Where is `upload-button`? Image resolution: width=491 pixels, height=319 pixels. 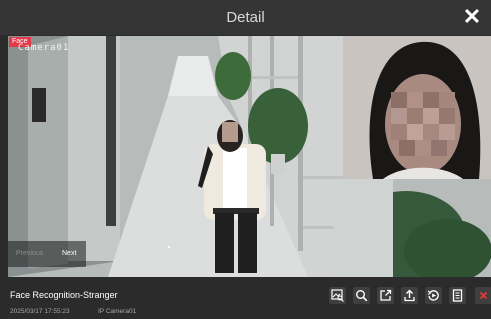
upload-button is located at coordinates (409, 295).